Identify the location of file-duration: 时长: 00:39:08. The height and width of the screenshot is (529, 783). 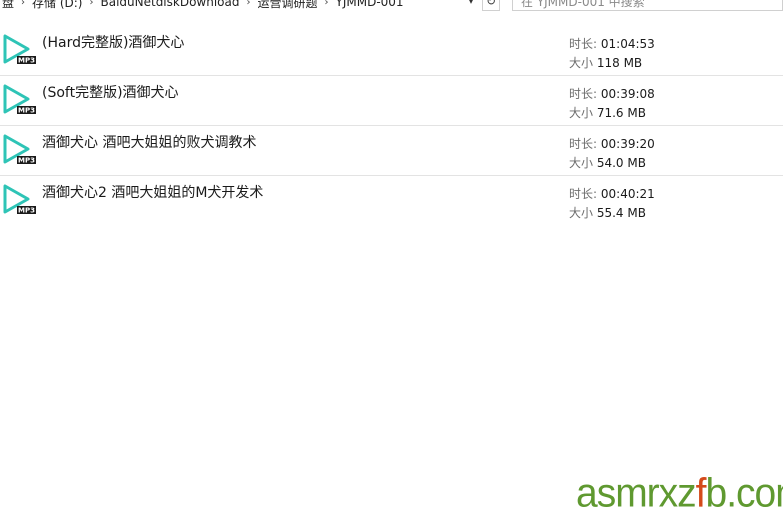
(612, 93).